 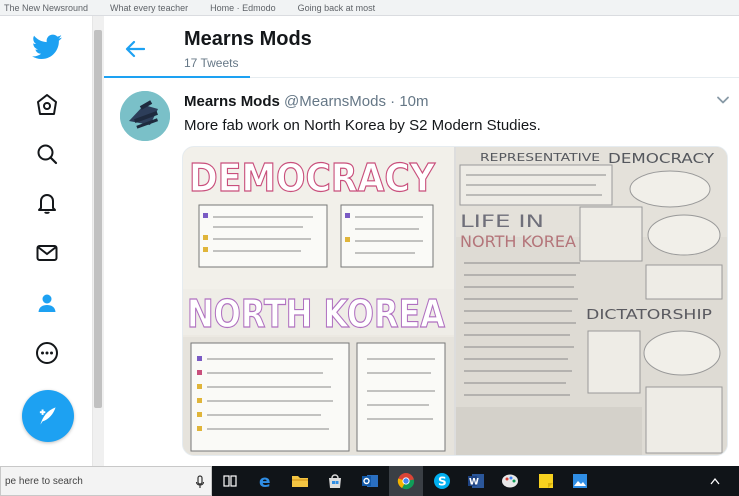 I want to click on tweet-author-handle: @MearnsMods, so click(x=335, y=101).